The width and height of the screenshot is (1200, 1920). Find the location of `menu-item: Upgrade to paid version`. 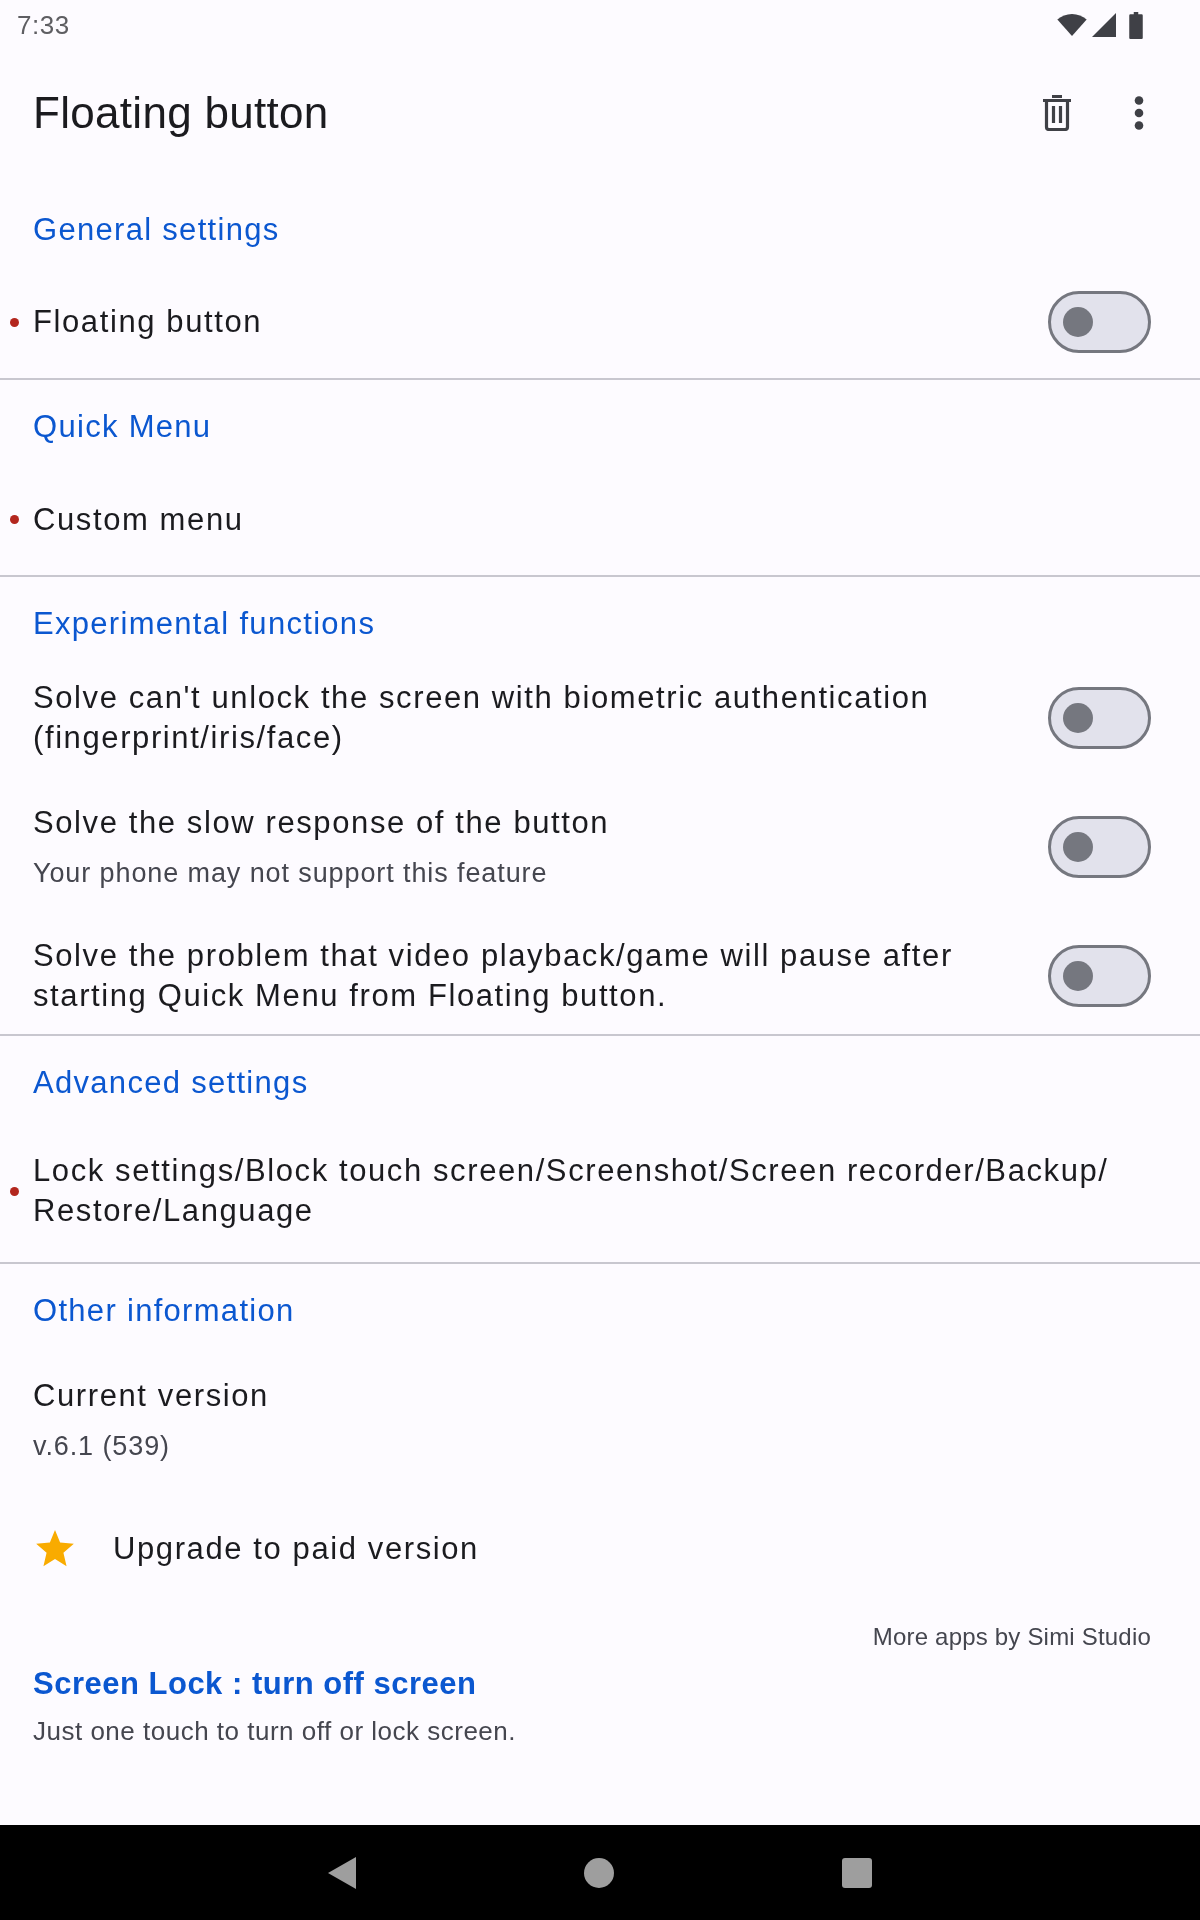

menu-item: Upgrade to paid version is located at coordinates (296, 1548).